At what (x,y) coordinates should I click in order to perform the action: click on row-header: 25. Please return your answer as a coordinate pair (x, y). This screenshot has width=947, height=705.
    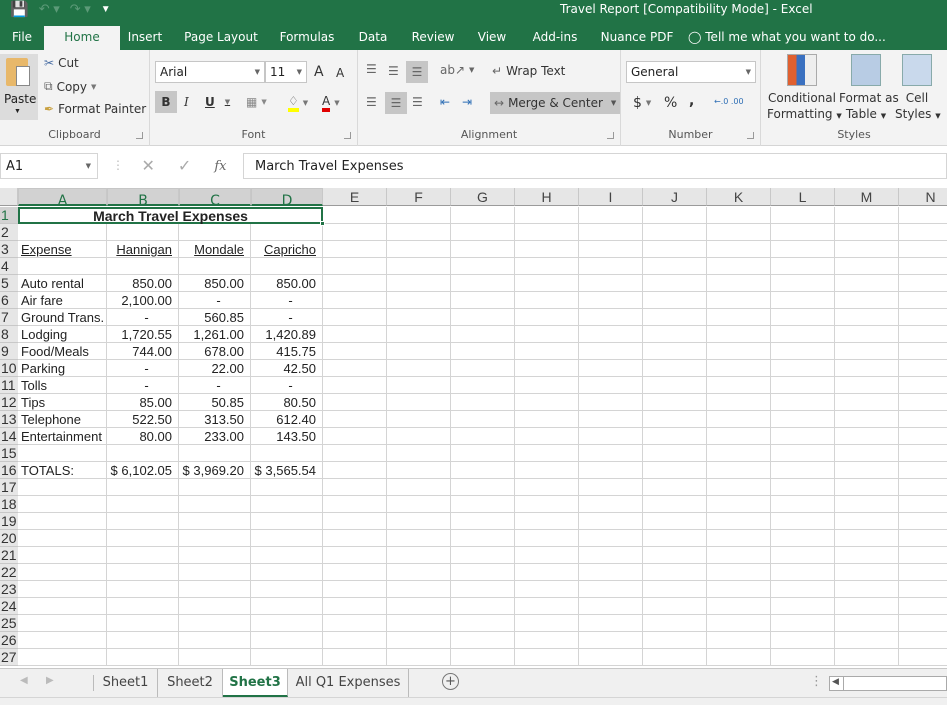
    Looking at the image, I should click on (9, 623).